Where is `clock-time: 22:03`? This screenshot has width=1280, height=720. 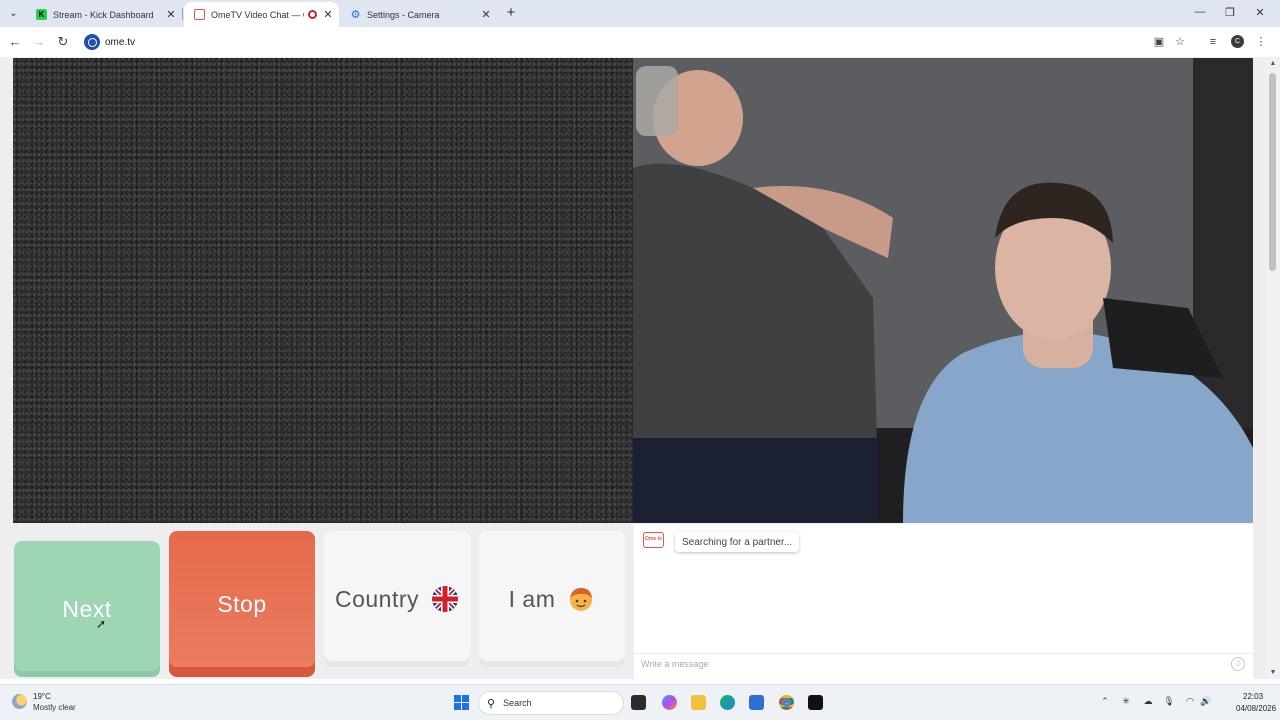 clock-time: 22:03 is located at coordinates (1253, 696).